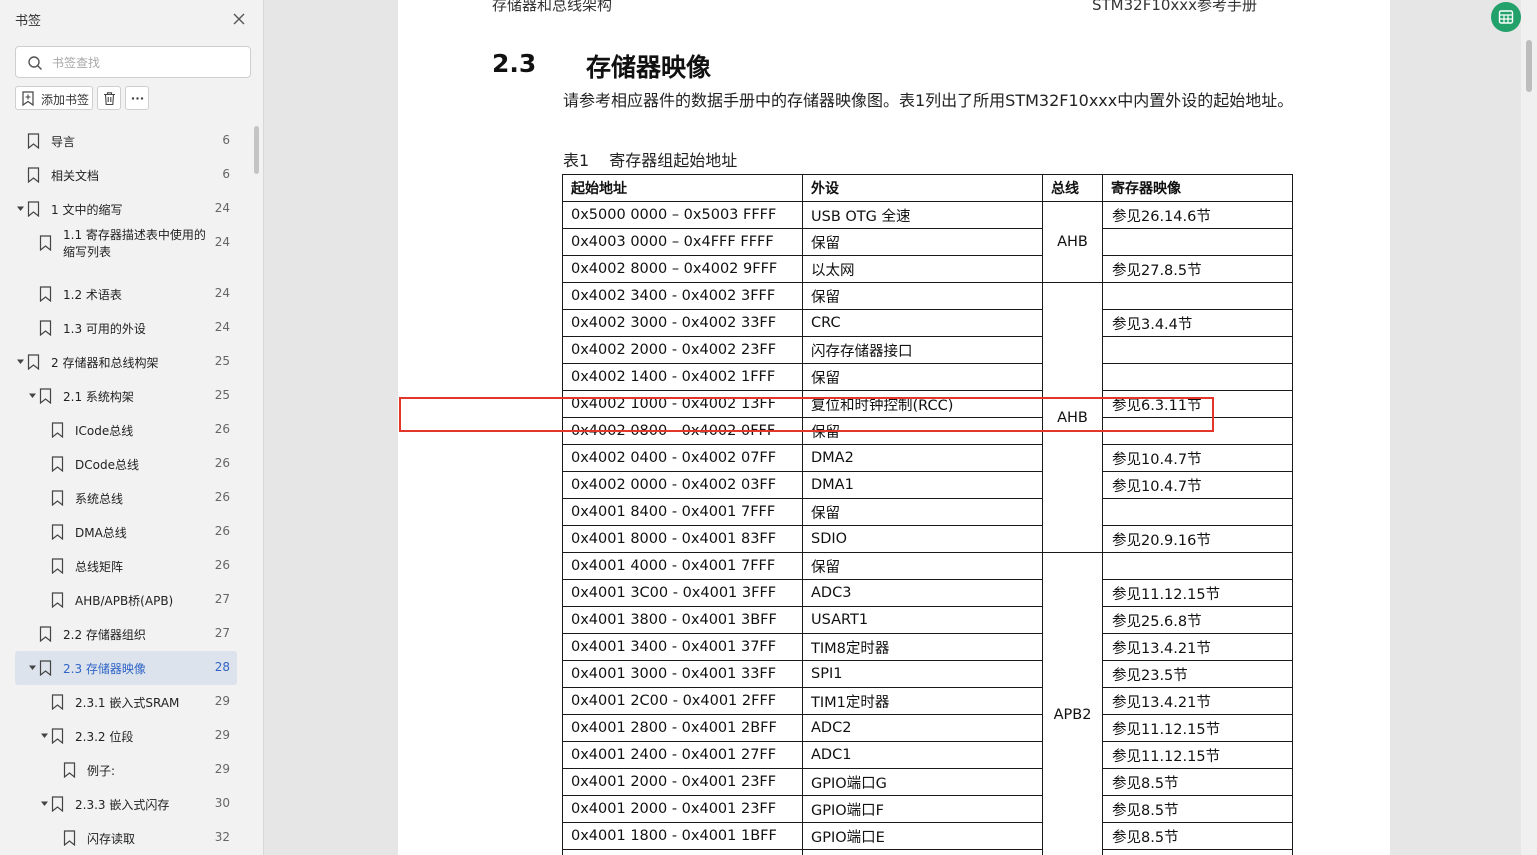  I want to click on bookmark-item: 导言 6, so click(126, 141).